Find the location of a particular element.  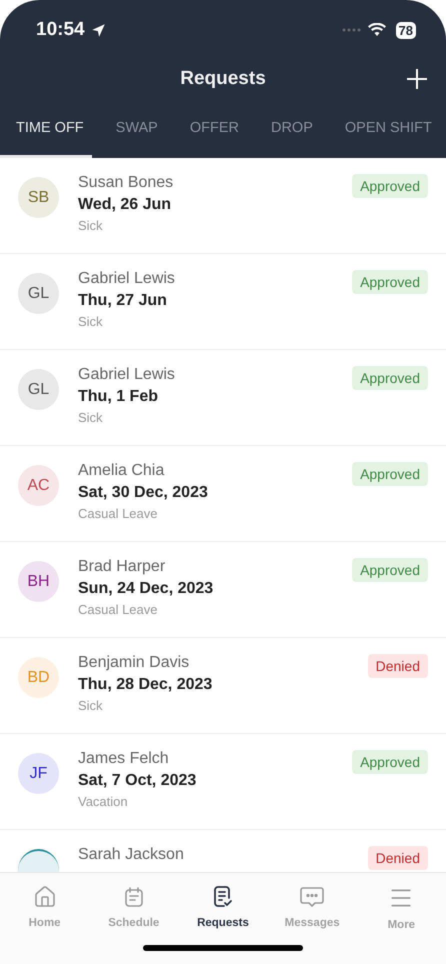

request-row: BH Brad Harper Sun, 24 Dec, 2023 Casual Leave Approved is located at coordinates (223, 590).